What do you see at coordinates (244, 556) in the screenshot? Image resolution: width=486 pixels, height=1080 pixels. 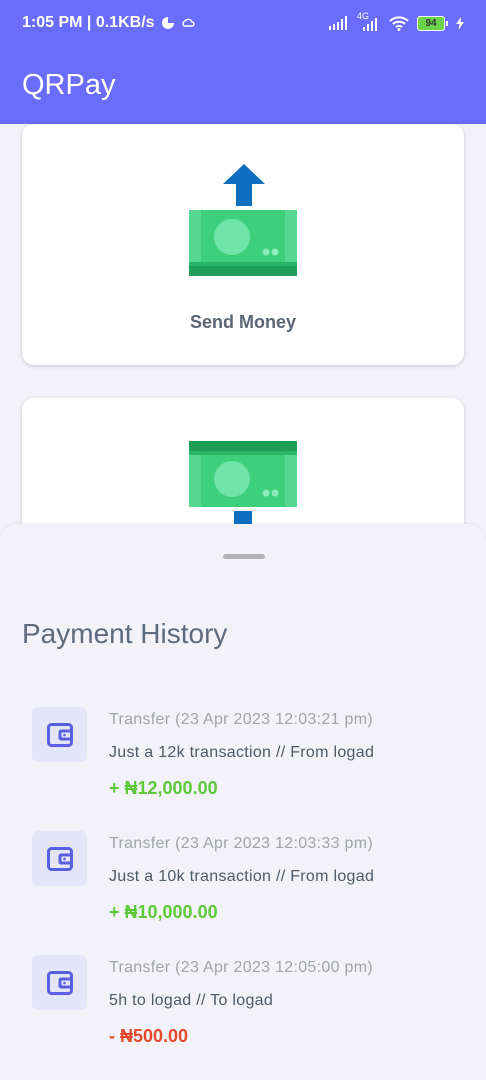 I see `sheet-drag-handle` at bounding box center [244, 556].